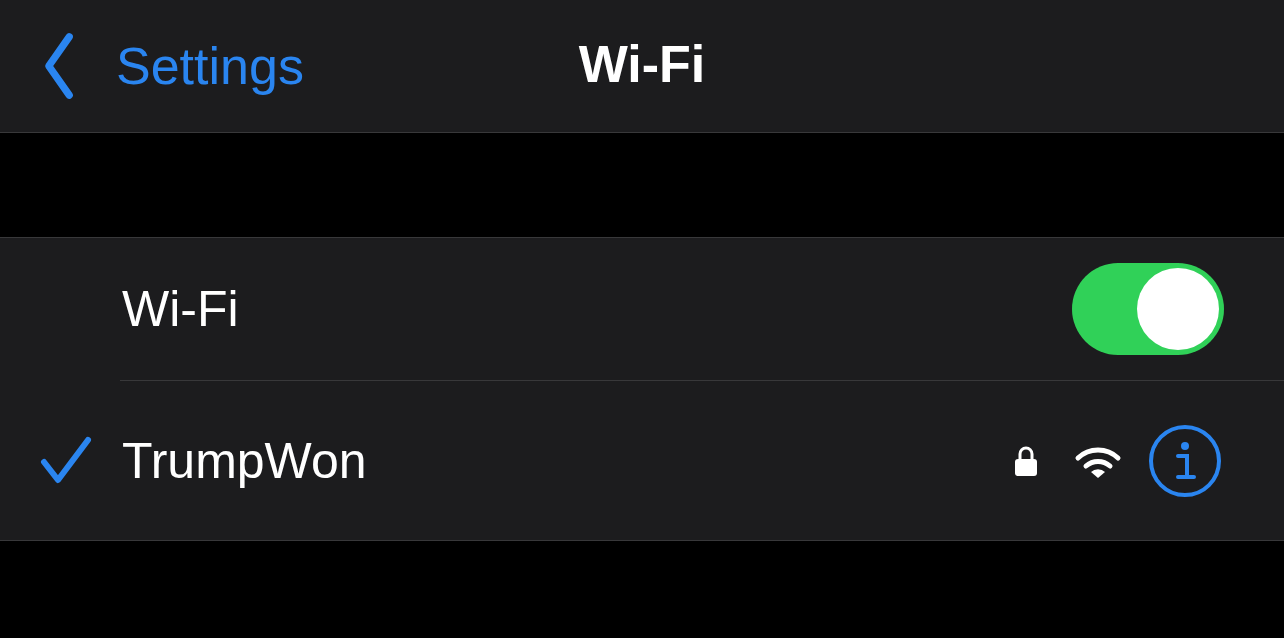 This screenshot has width=1284, height=638. I want to click on back-button: Settings, so click(152, 66).